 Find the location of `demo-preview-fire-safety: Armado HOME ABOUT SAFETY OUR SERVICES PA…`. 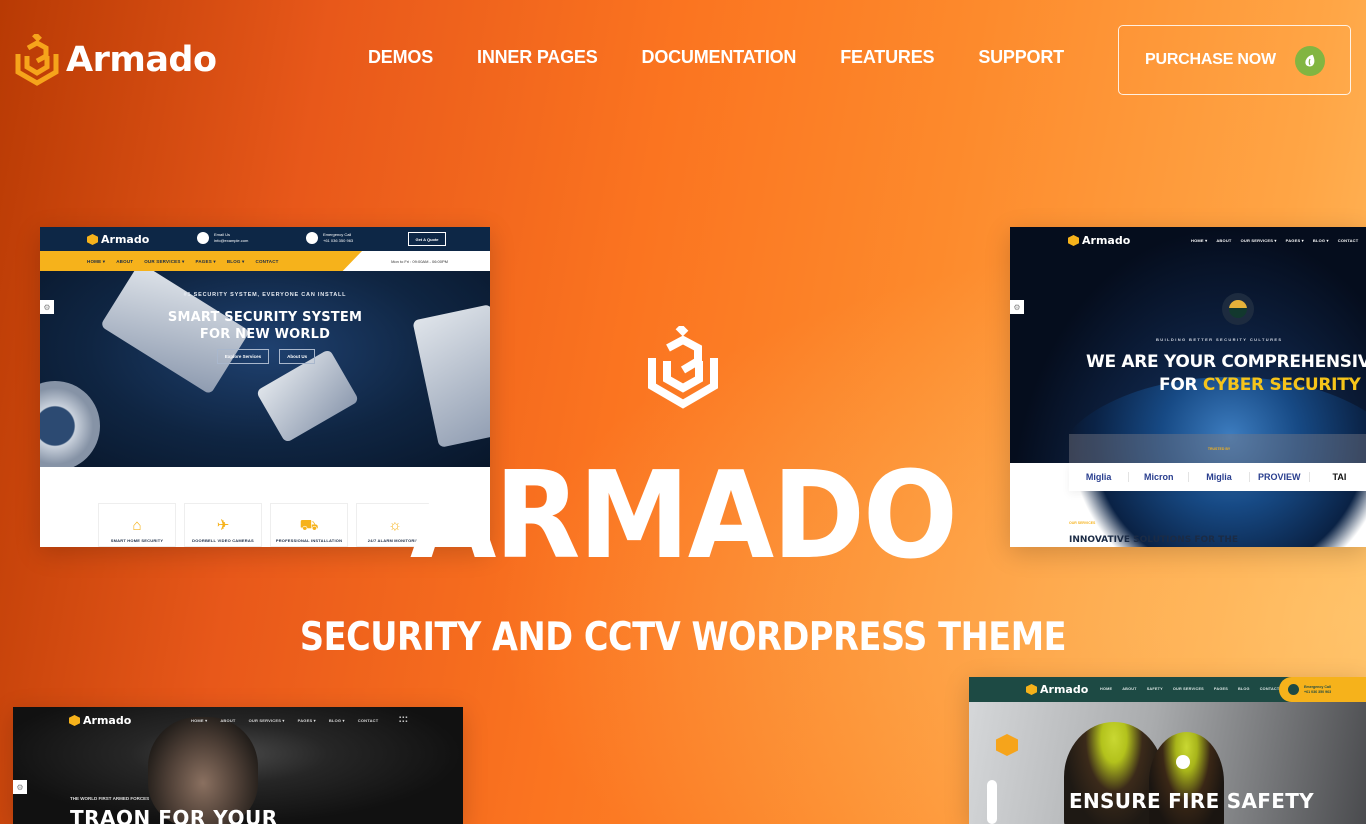

demo-preview-fire-safety: Armado HOME ABOUT SAFETY OUR SERVICES PA… is located at coordinates (1167, 750).